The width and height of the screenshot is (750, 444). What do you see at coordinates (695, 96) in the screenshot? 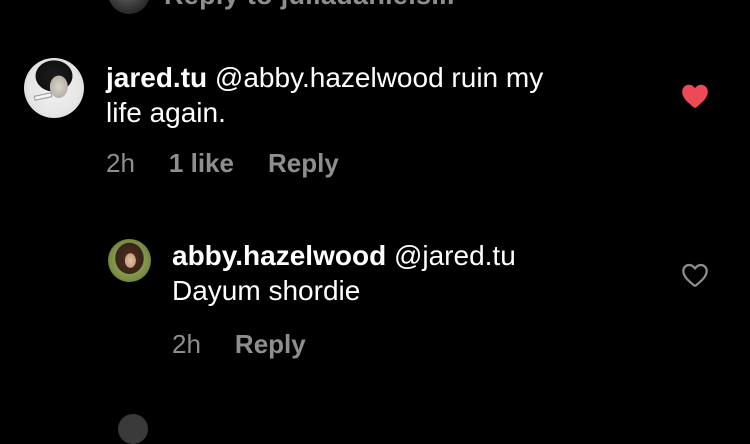
I see `heart-filled-icon` at bounding box center [695, 96].